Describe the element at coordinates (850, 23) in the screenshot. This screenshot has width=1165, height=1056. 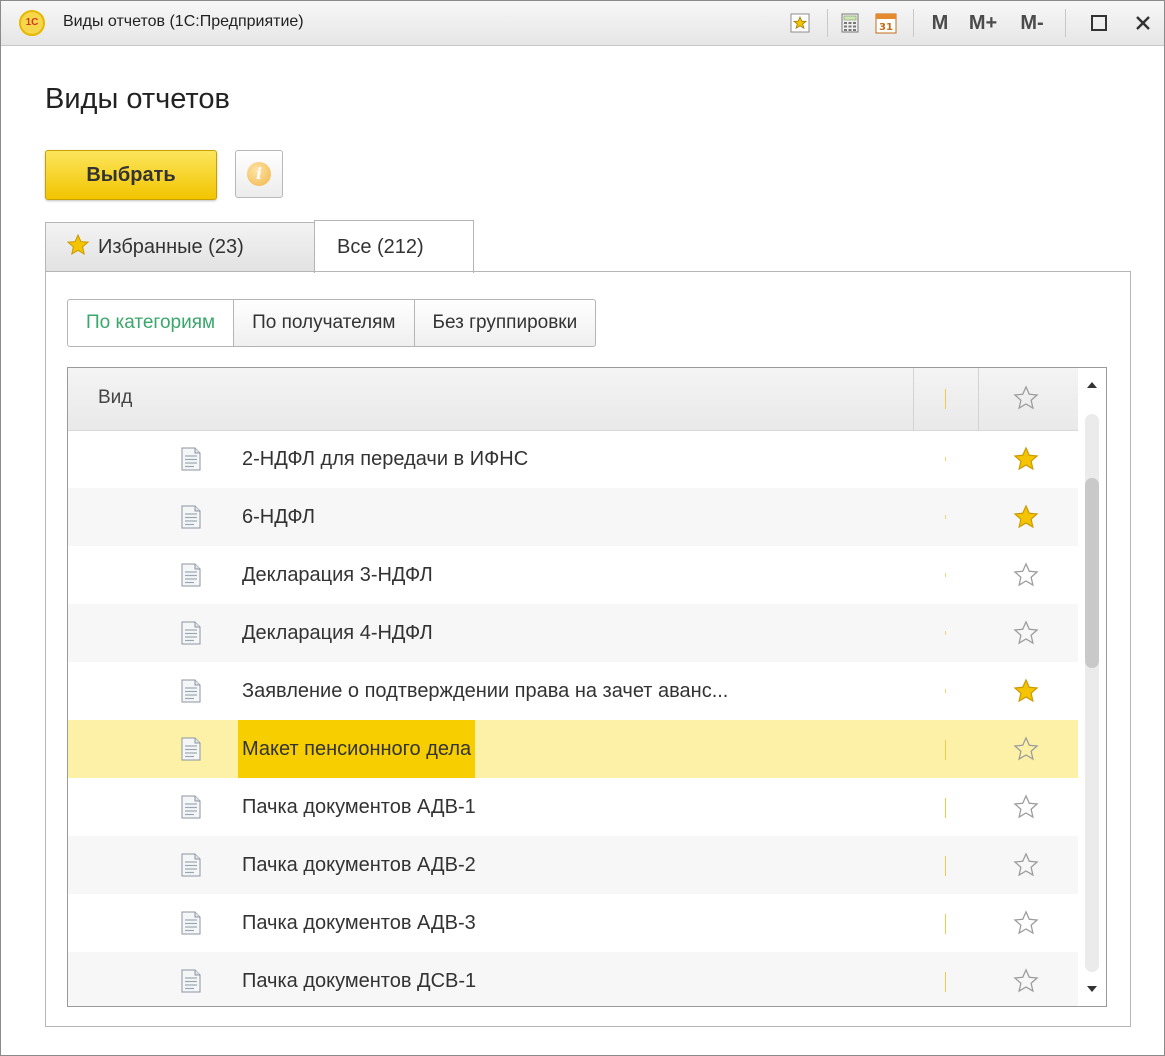
I see `calculator-icon` at that location.